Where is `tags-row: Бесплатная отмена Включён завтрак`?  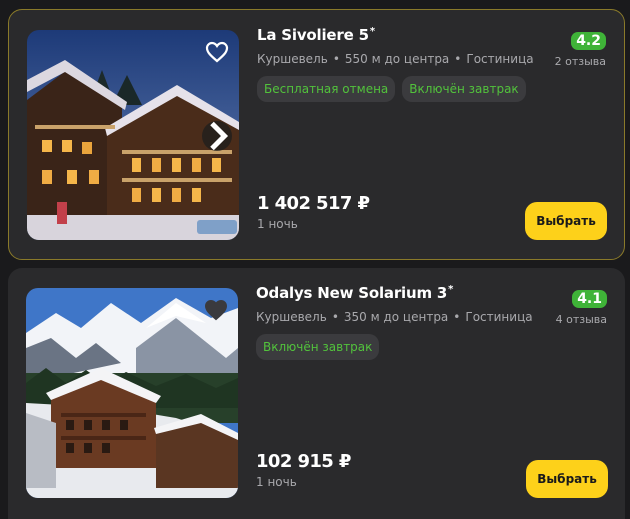 tags-row: Бесплатная отмена Включён завтрак is located at coordinates (391, 89).